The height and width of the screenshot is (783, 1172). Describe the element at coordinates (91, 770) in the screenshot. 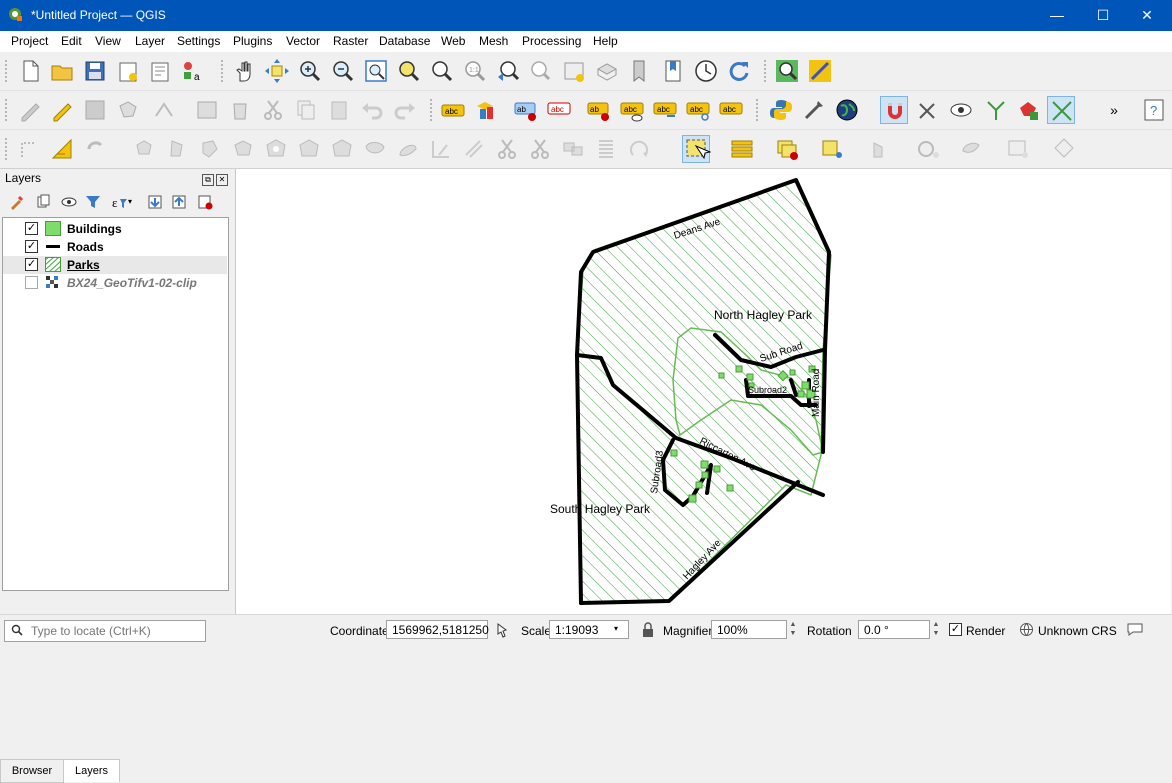

I see `tab-layers: Layers` at that location.